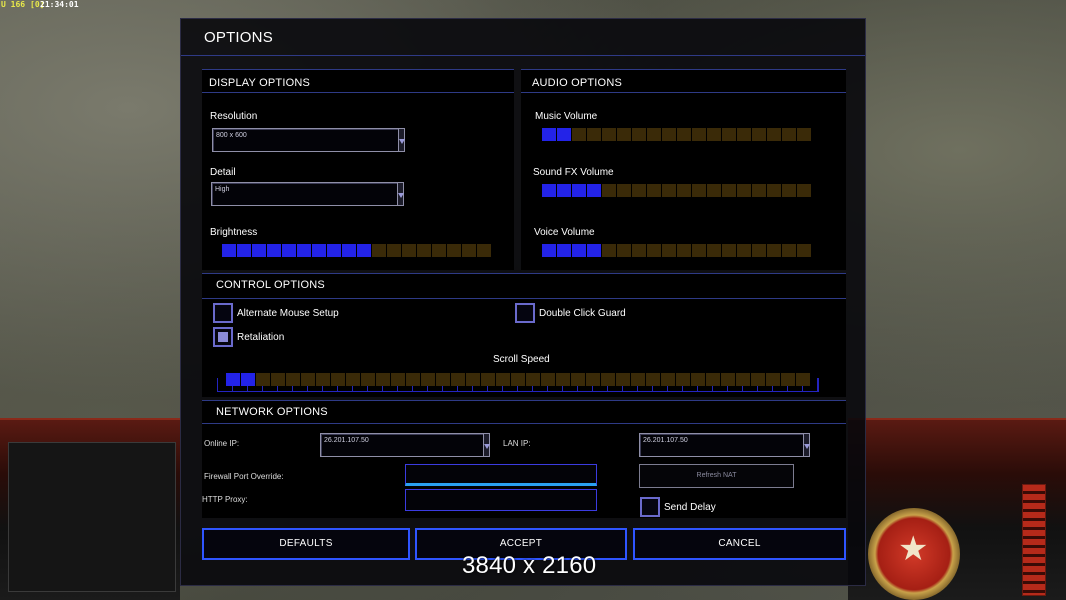 The height and width of the screenshot is (600, 1066). I want to click on double-click-guard-checkbox, so click(525, 313).